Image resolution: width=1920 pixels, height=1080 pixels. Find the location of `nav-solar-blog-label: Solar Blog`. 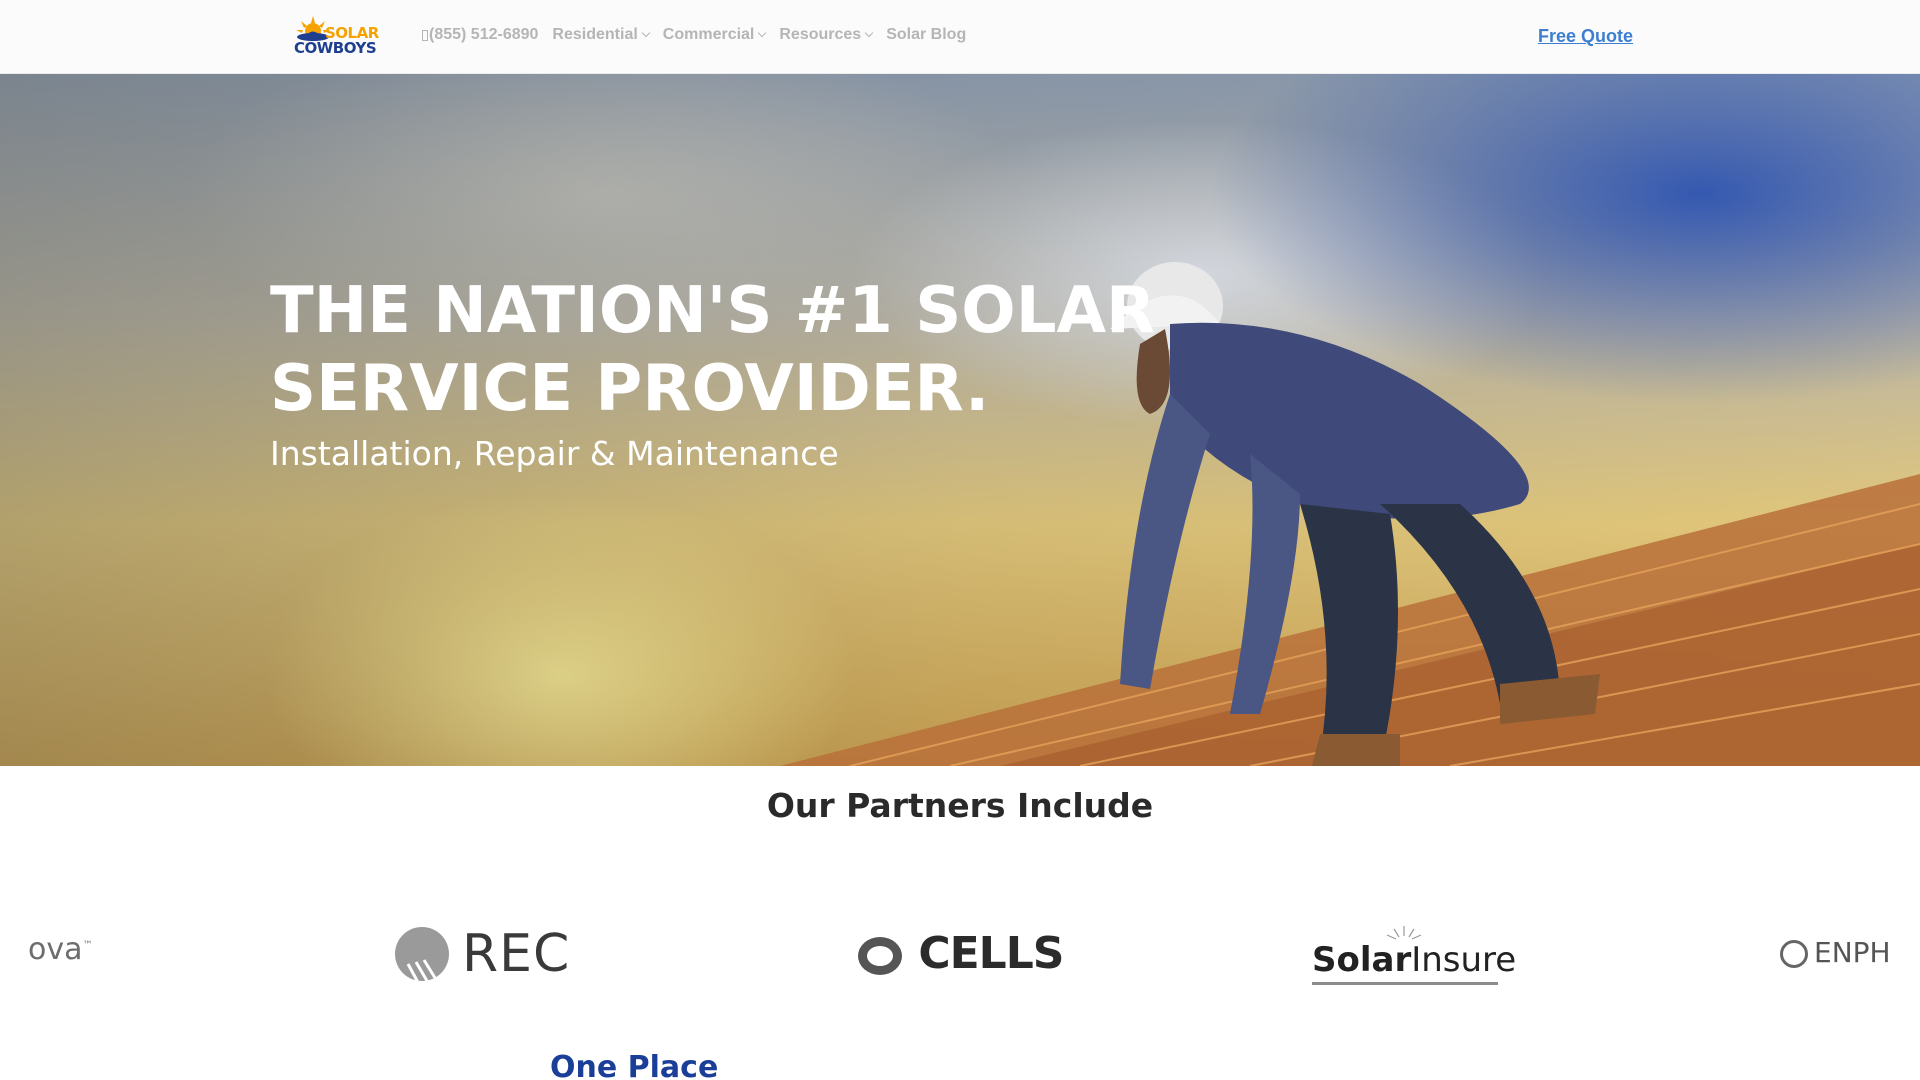

nav-solar-blog-label: Solar Blog is located at coordinates (926, 34).